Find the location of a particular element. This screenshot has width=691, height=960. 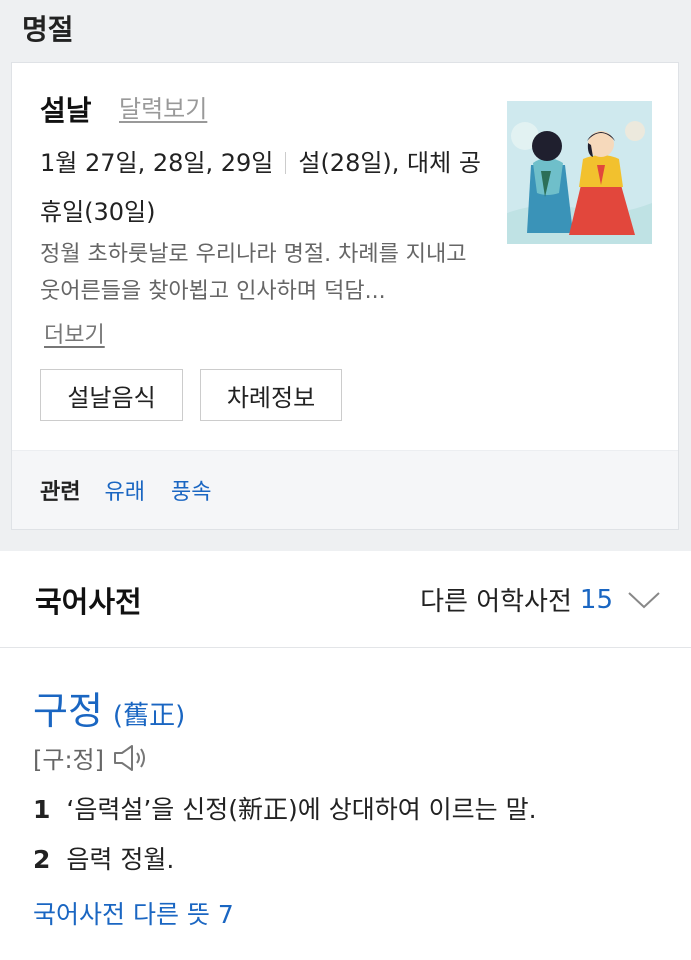

holiday-name: 설날 is located at coordinates (66, 109).